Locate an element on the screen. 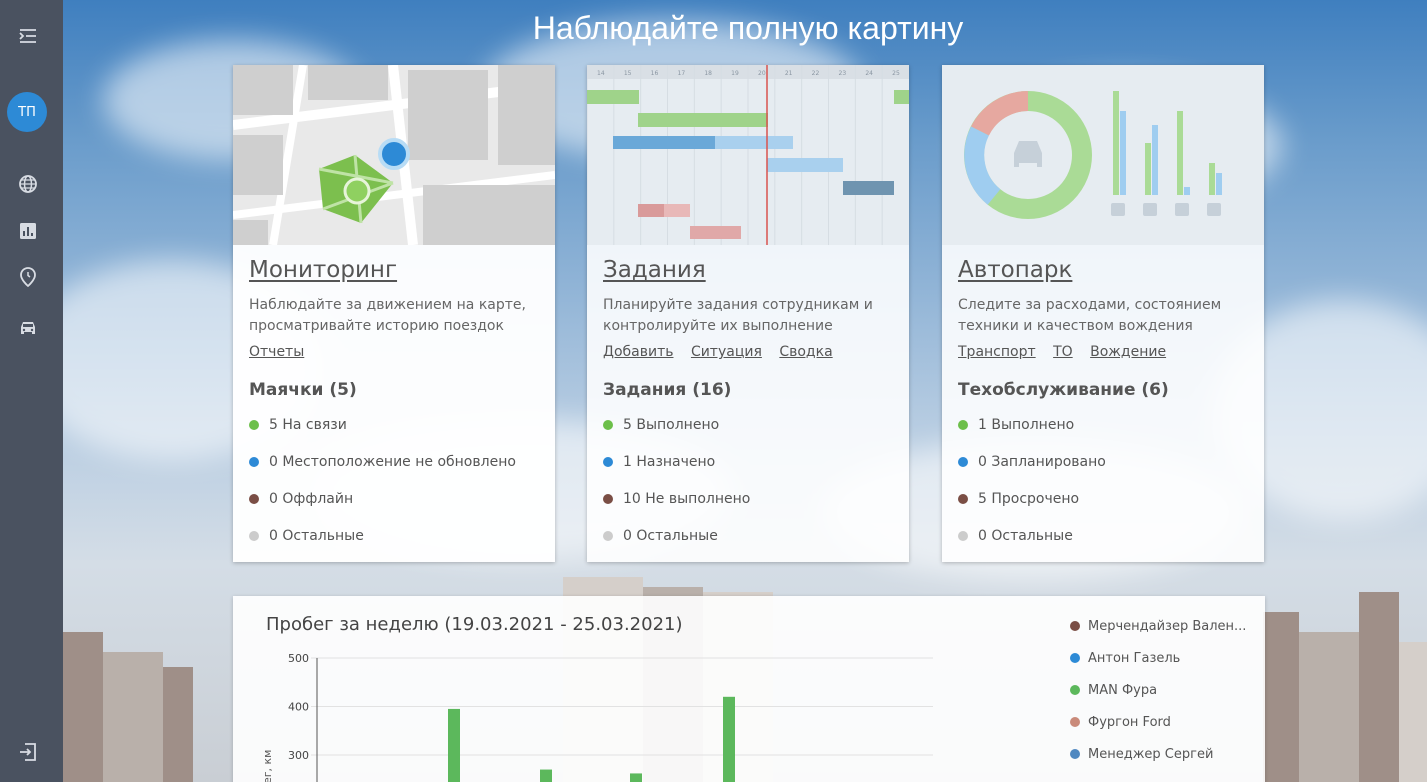  card-title: Задания is located at coordinates (654, 270).